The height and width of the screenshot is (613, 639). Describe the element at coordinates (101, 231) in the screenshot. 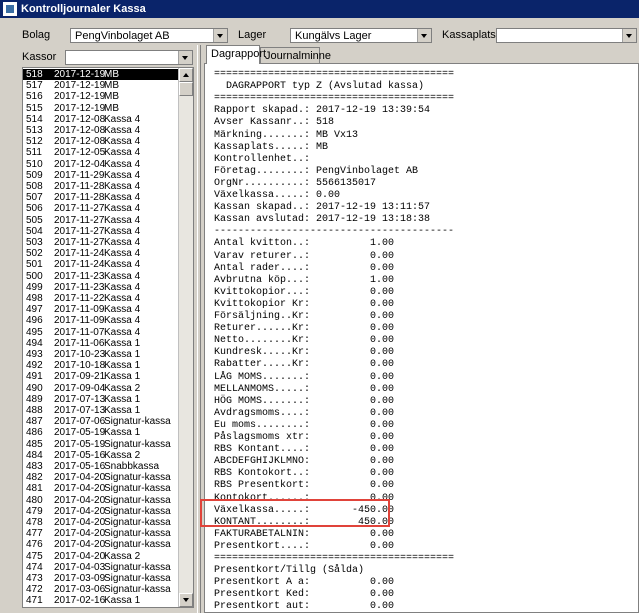

I see `list-item: 504 2017-11-27 Kassa 4` at that location.